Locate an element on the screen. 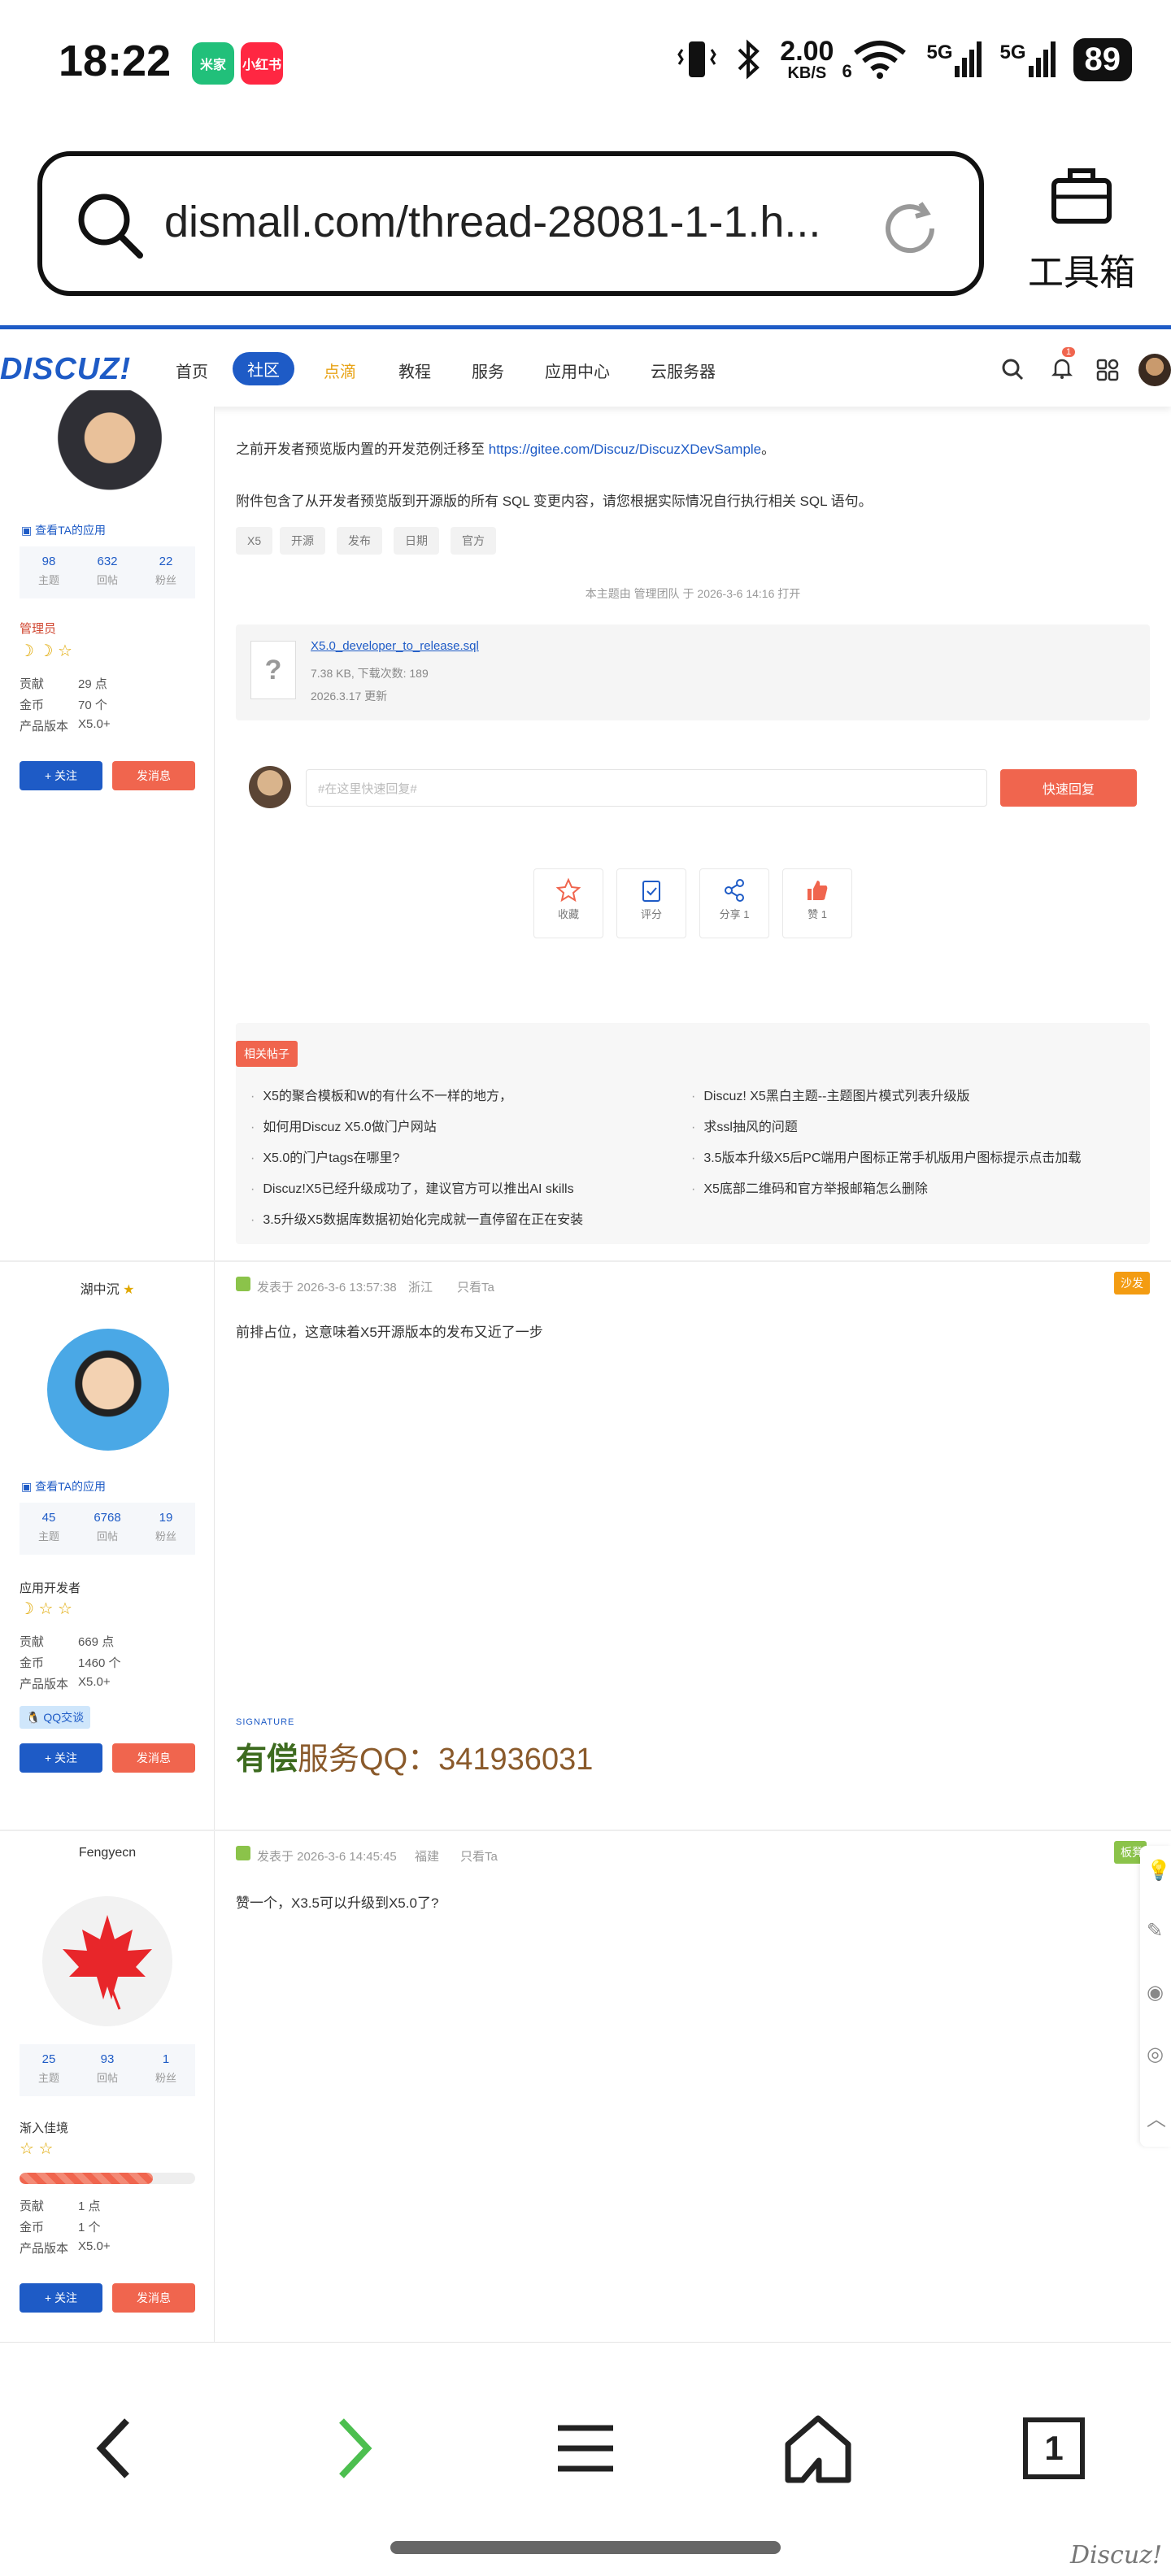  version-value: X5.0+ is located at coordinates (95, 2246).